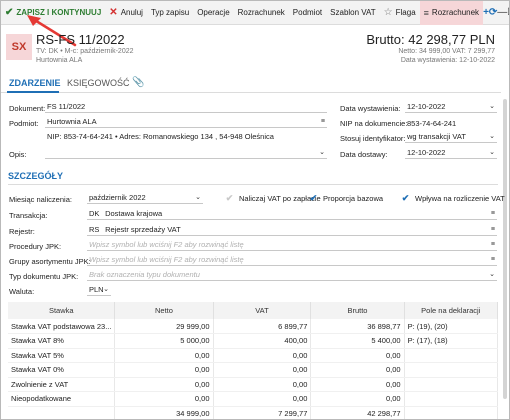  I want to click on table-row: Stawka VAT 0% 0,00 0,00 0,00, so click(253, 370).